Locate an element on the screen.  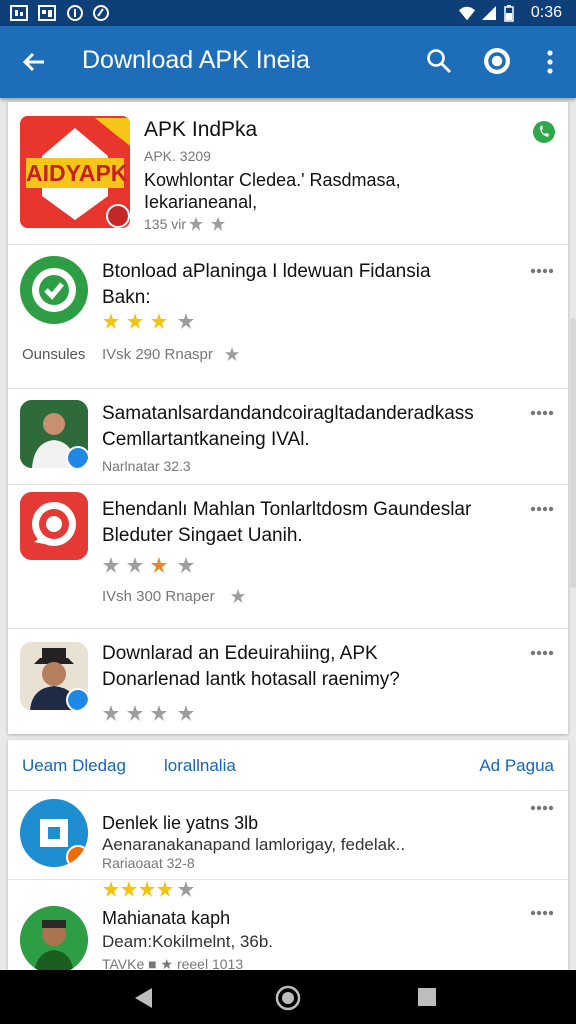
app-icon-avatar is located at coordinates (54, 940).